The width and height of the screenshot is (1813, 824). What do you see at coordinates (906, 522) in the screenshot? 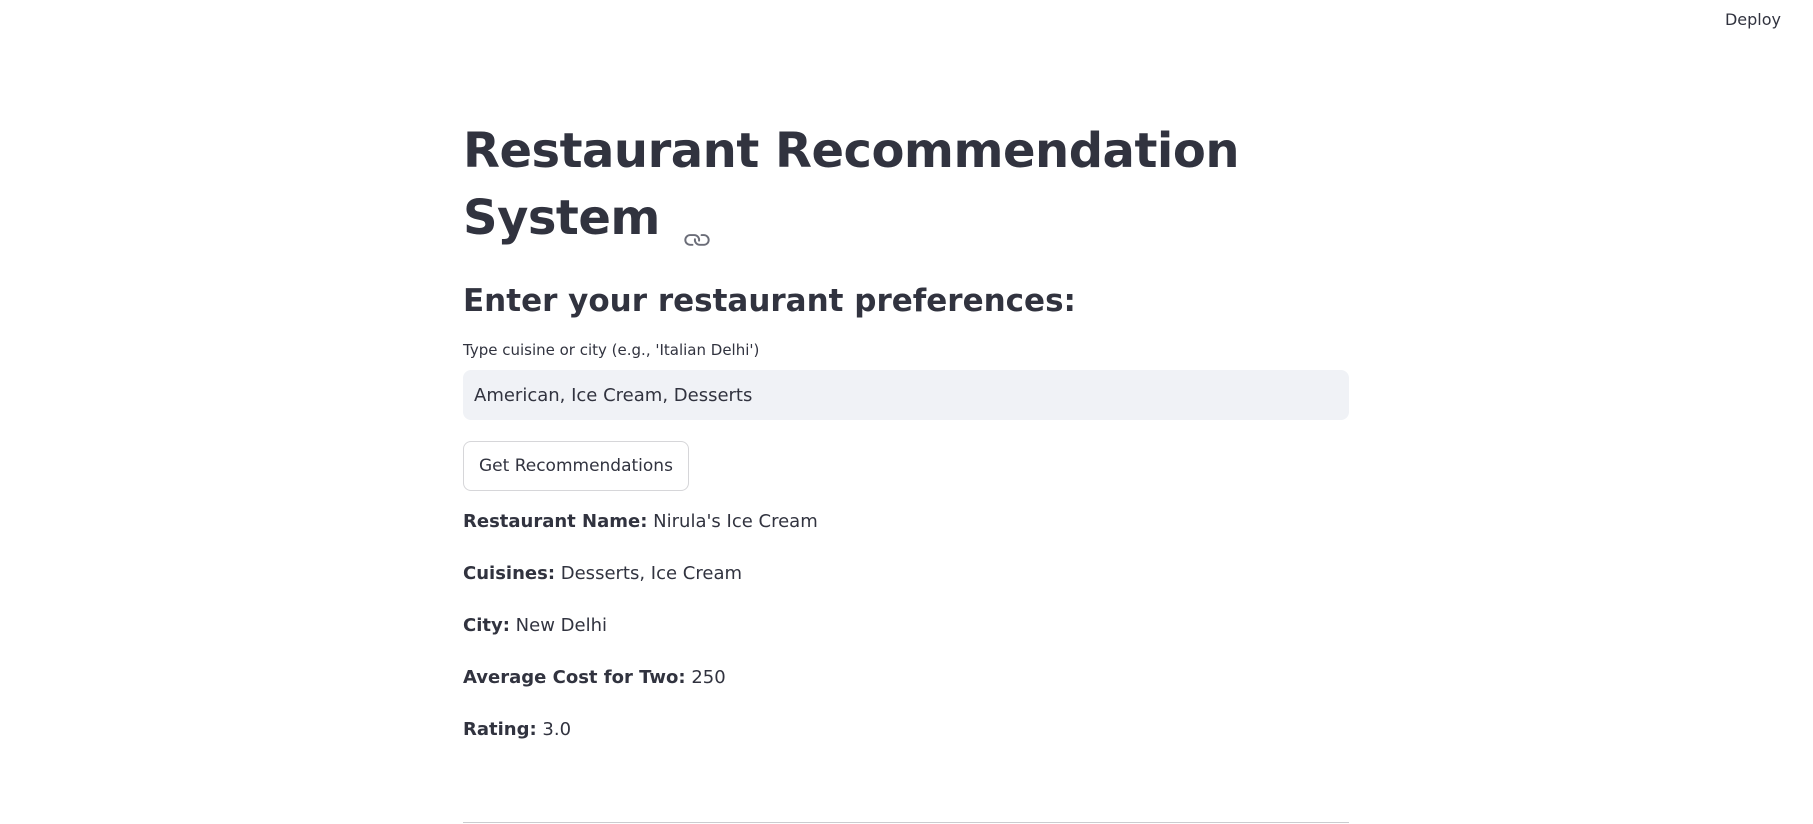
I see `result-restaurant-name: Restaurant Name: Nirula's Ice Cream` at bounding box center [906, 522].